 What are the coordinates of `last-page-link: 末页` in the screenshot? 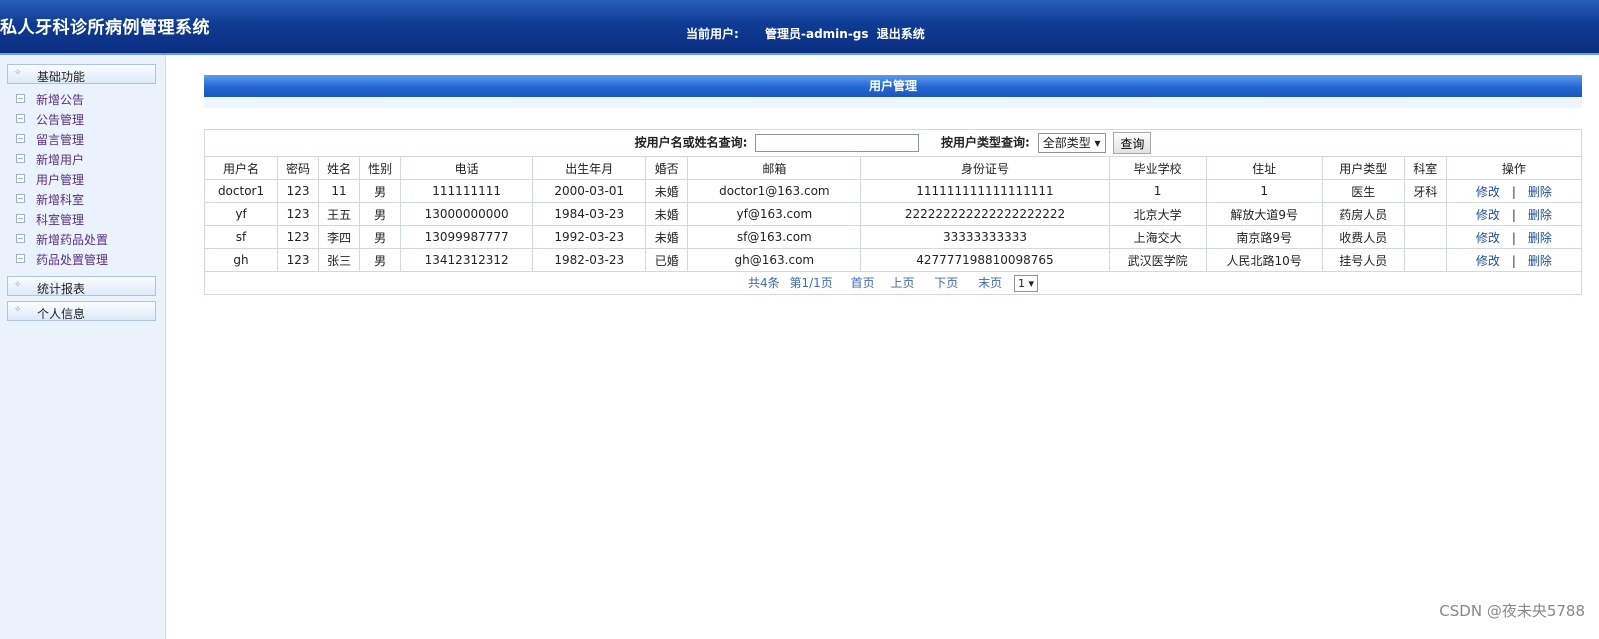 It's located at (990, 283).